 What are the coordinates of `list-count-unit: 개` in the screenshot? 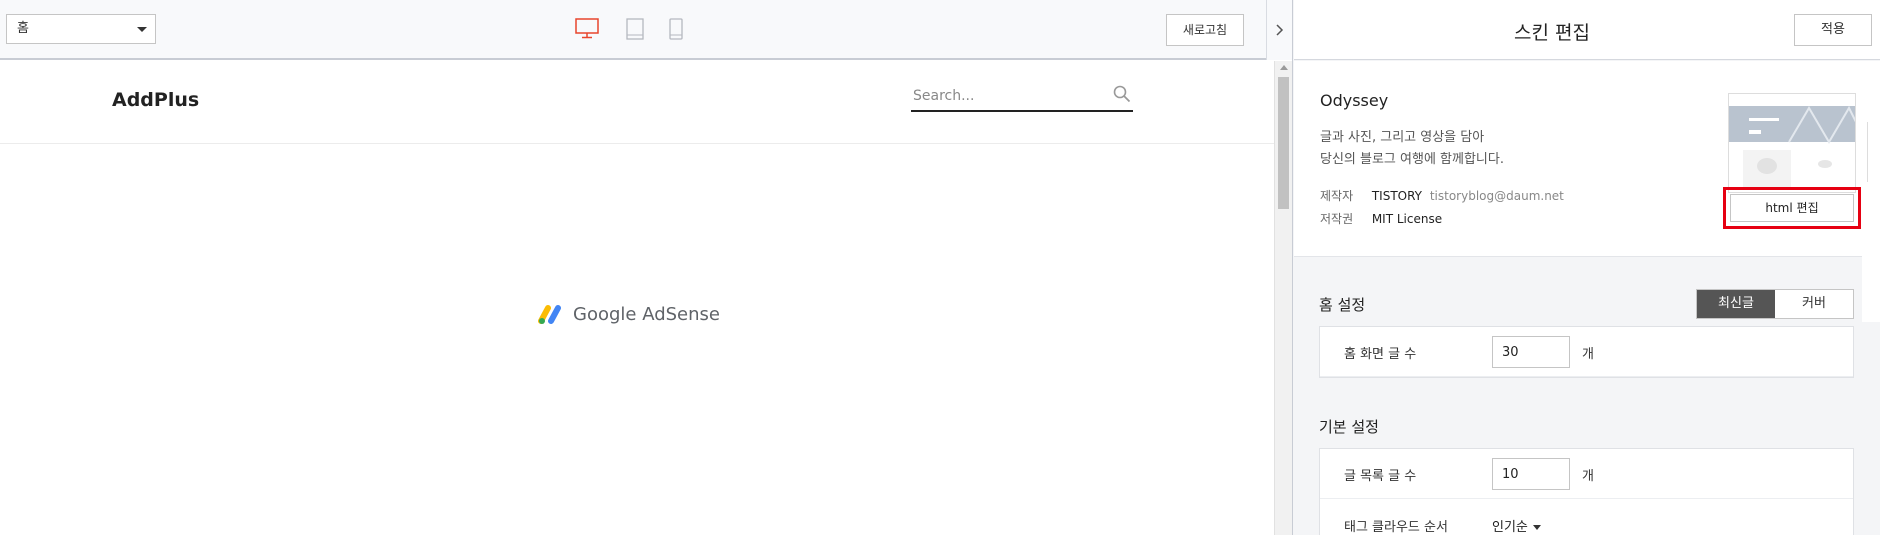 It's located at (1588, 476).